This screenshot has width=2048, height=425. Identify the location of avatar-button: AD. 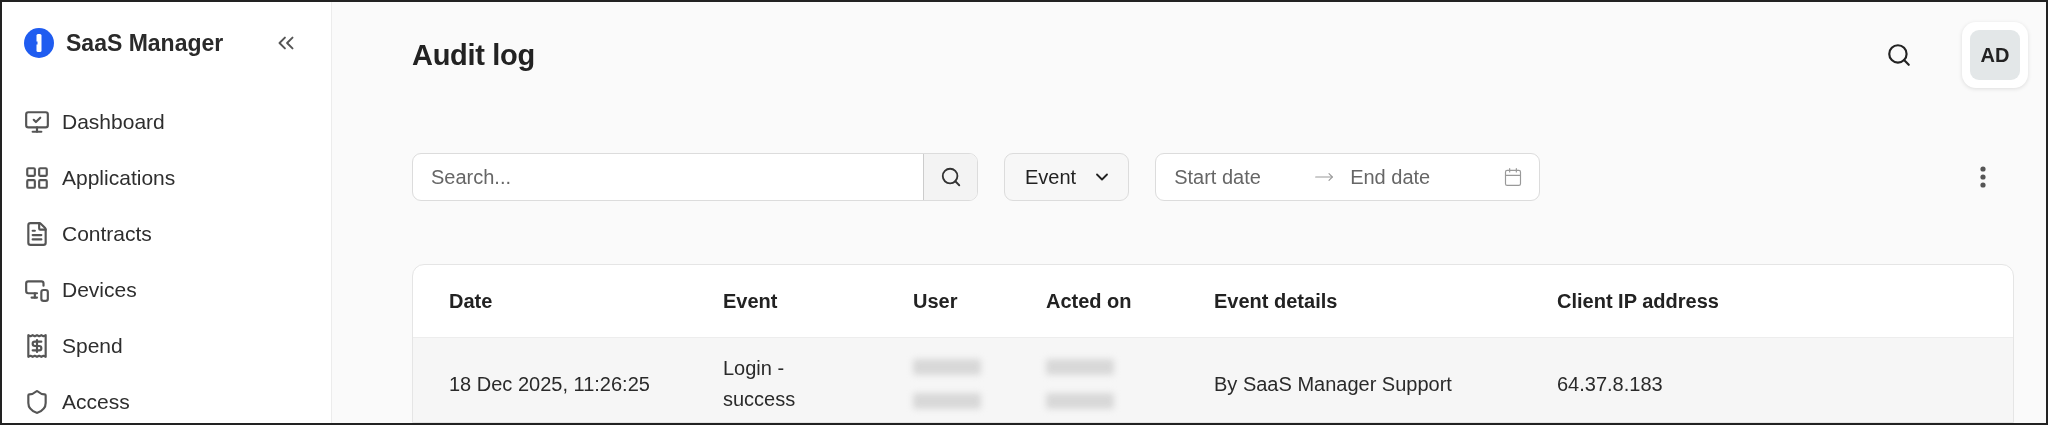
(1995, 55).